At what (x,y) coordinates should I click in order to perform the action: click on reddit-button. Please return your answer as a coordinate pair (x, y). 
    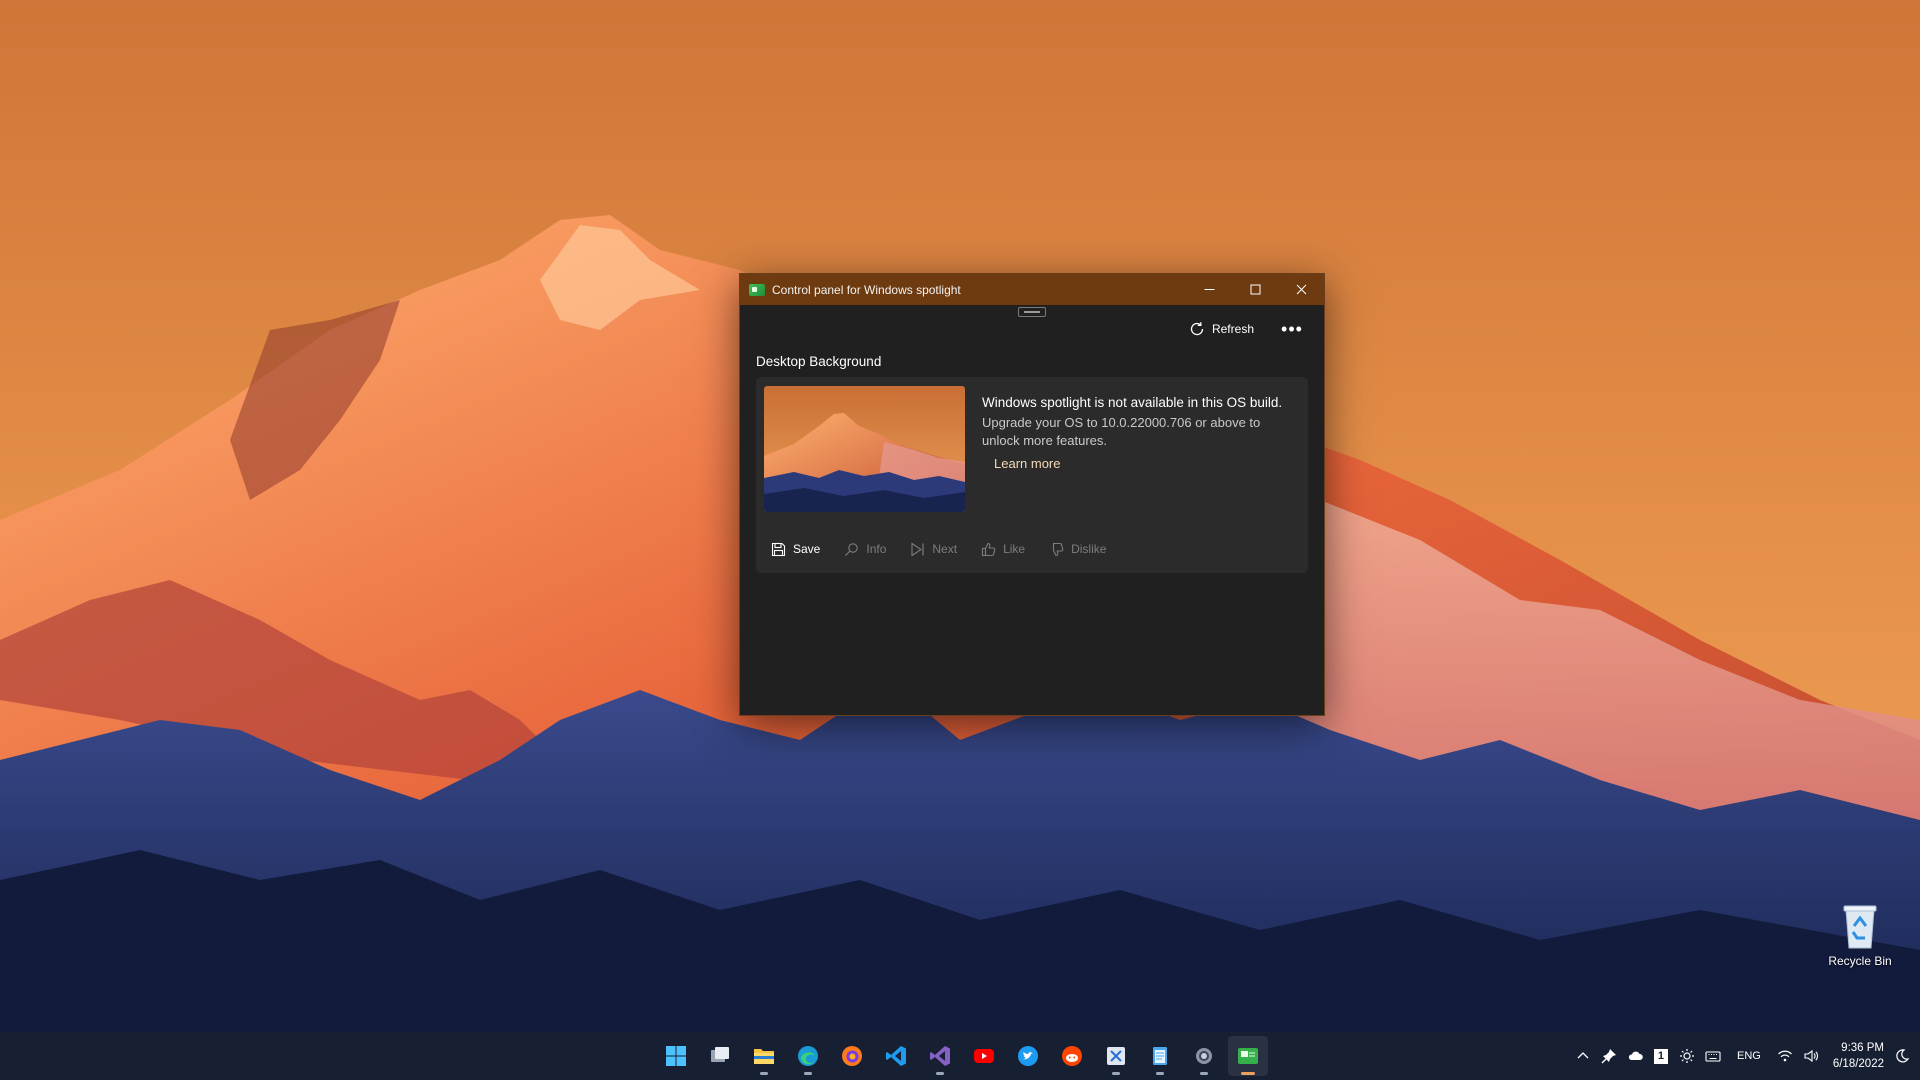
    Looking at the image, I should click on (1072, 1056).